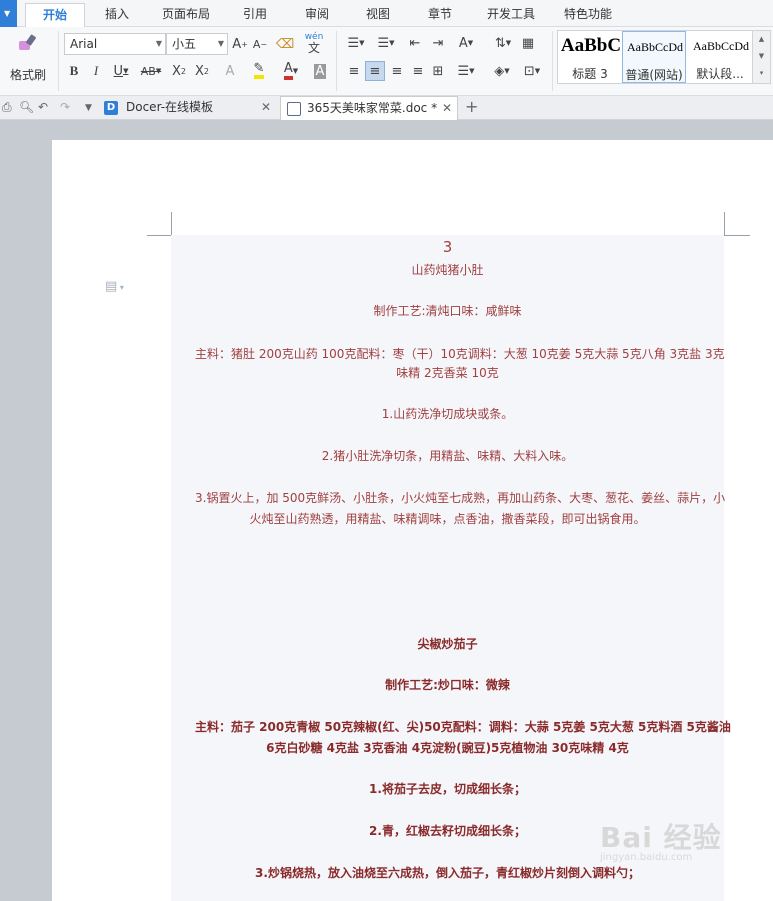 This screenshot has height=901, width=773. I want to click on superscript-icon: X2, so click(179, 71).